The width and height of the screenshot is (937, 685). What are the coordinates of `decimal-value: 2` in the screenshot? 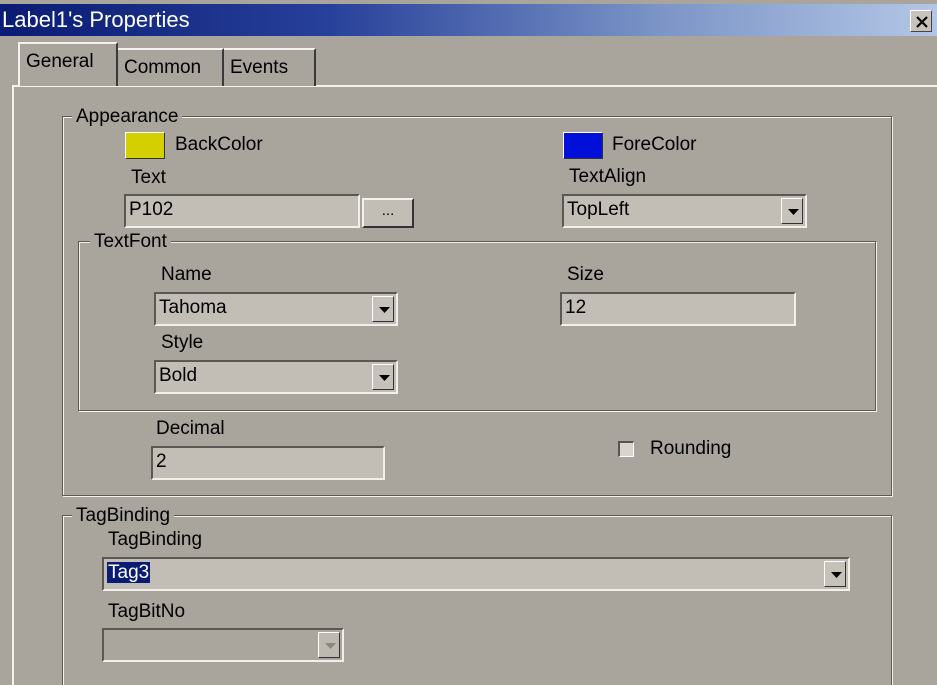 It's located at (161, 461).